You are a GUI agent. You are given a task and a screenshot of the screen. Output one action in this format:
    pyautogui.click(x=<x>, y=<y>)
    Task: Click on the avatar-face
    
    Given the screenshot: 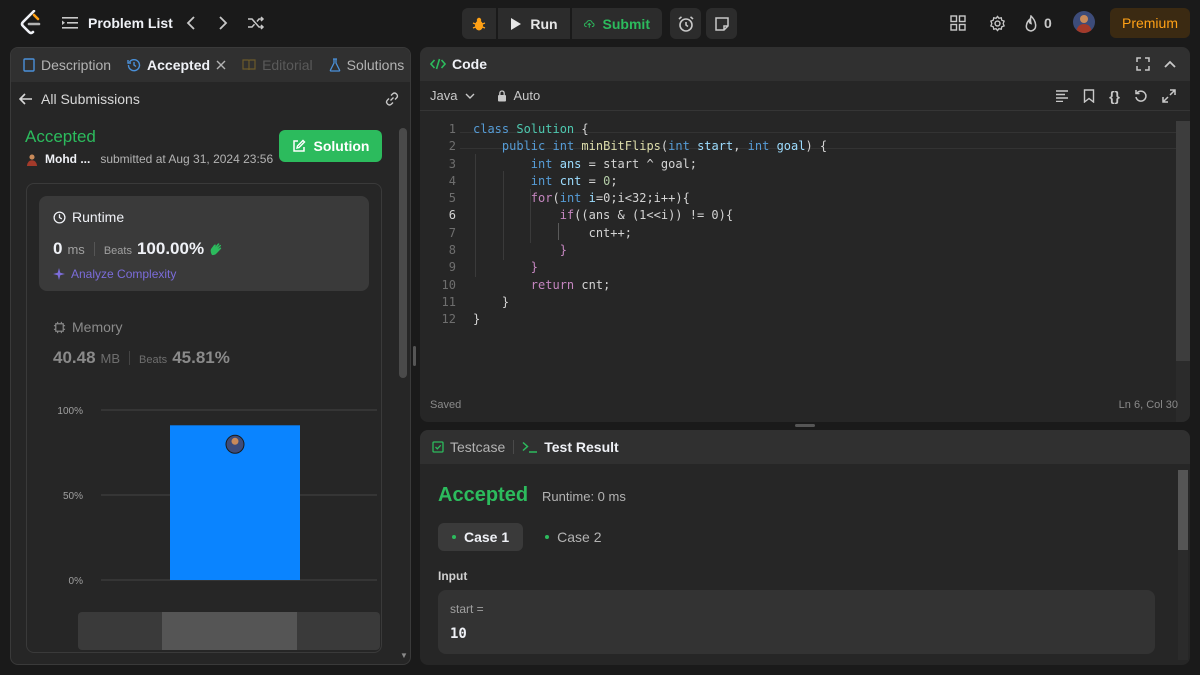 What is the action you would take?
    pyautogui.click(x=235, y=441)
    